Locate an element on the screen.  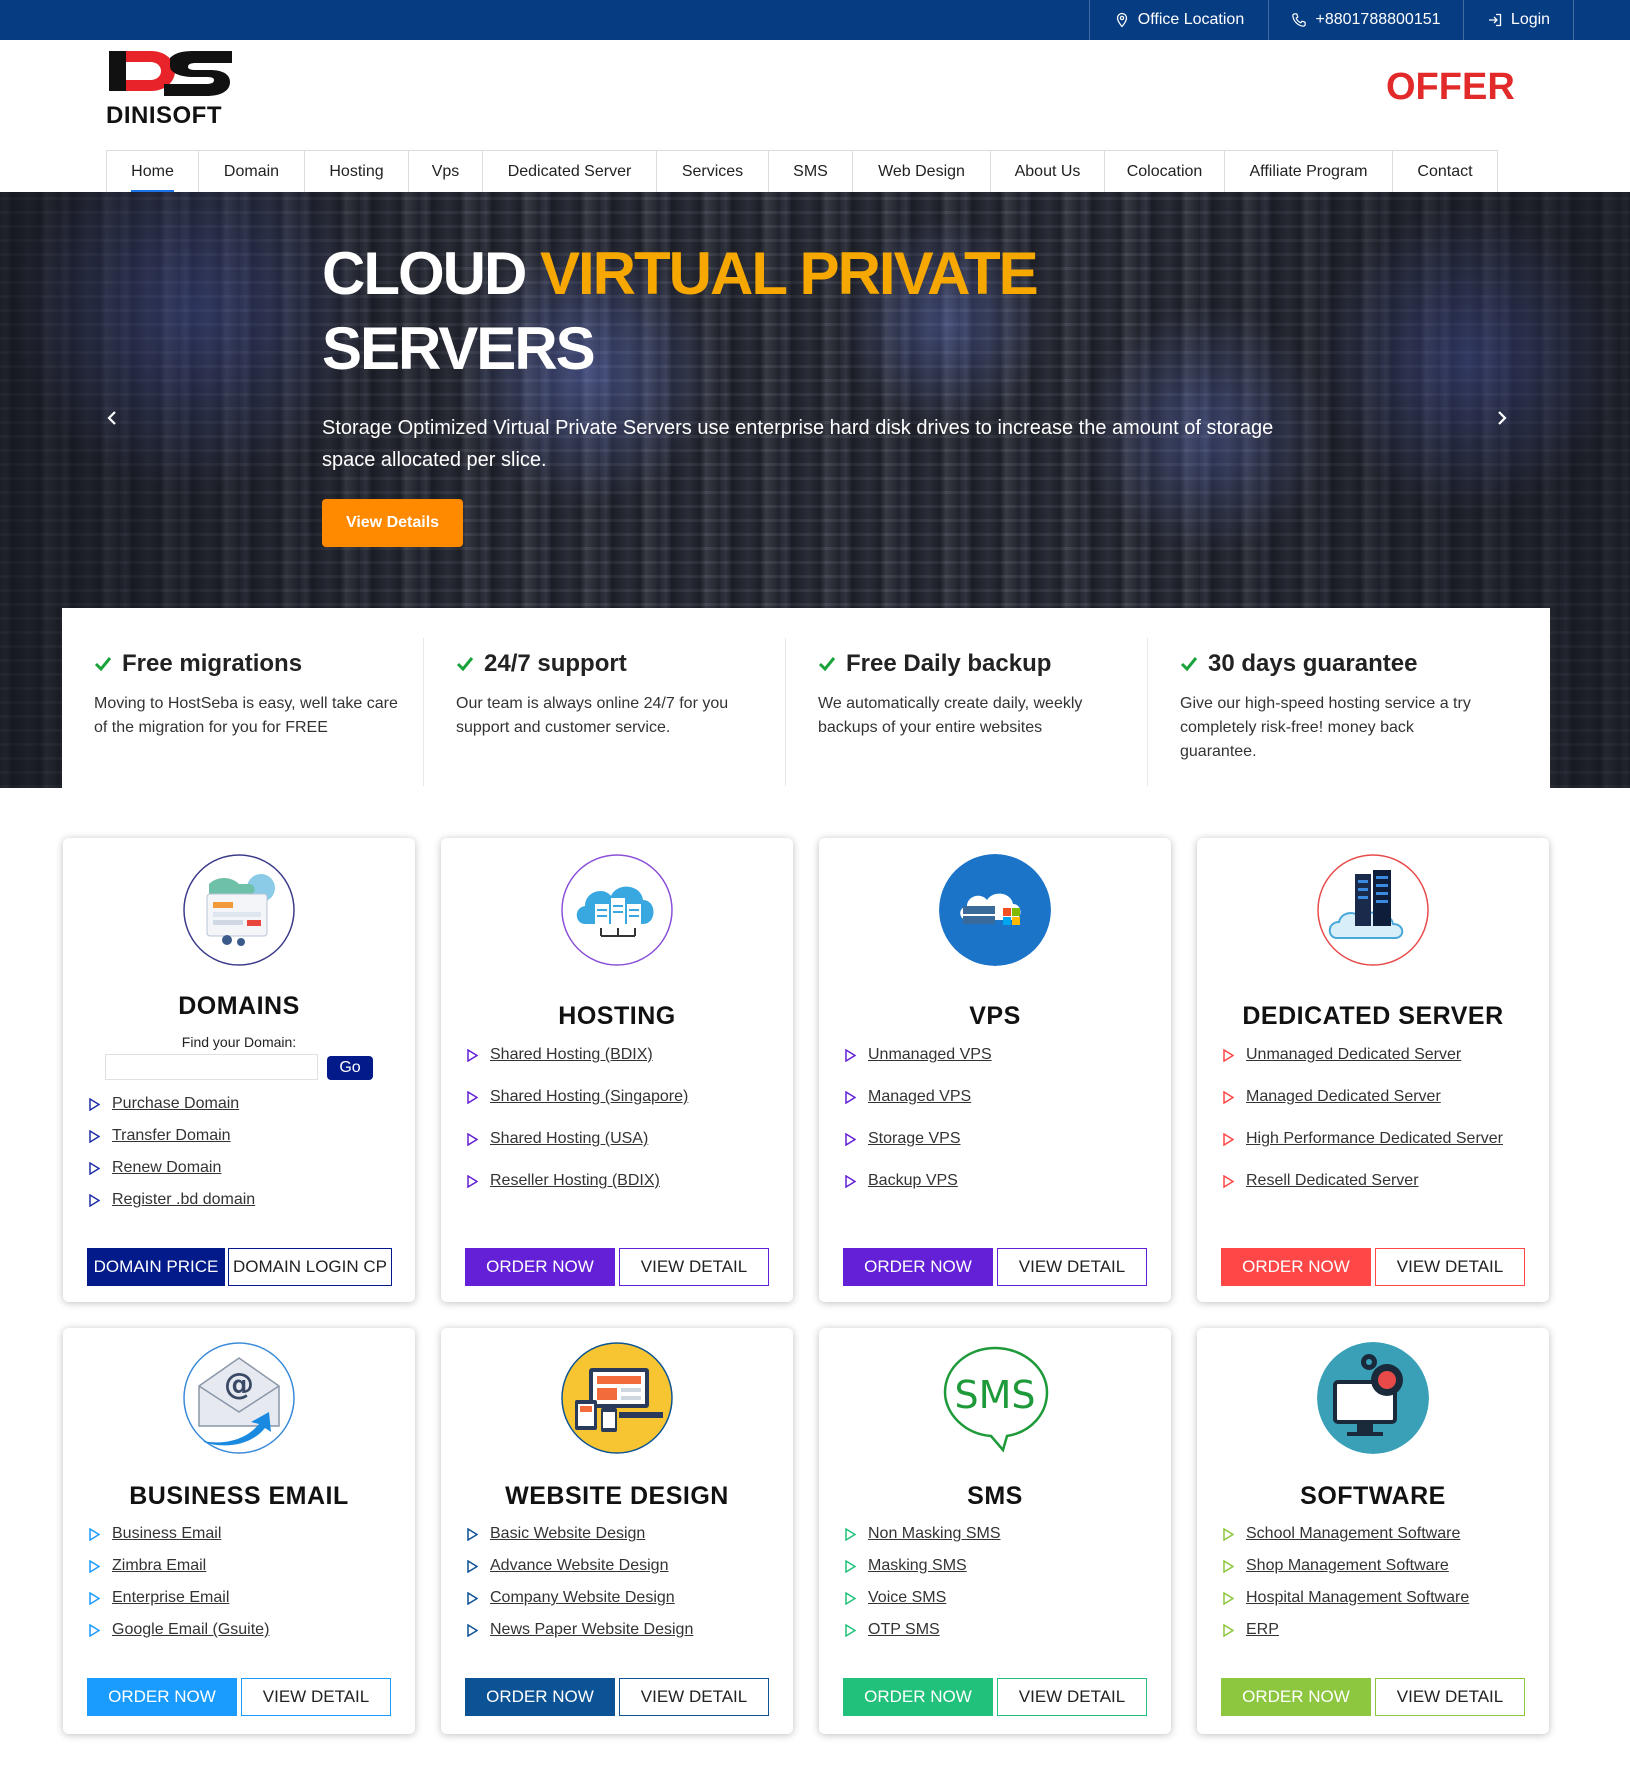
link-label: Unmanaged VPS is located at coordinates (930, 1054).